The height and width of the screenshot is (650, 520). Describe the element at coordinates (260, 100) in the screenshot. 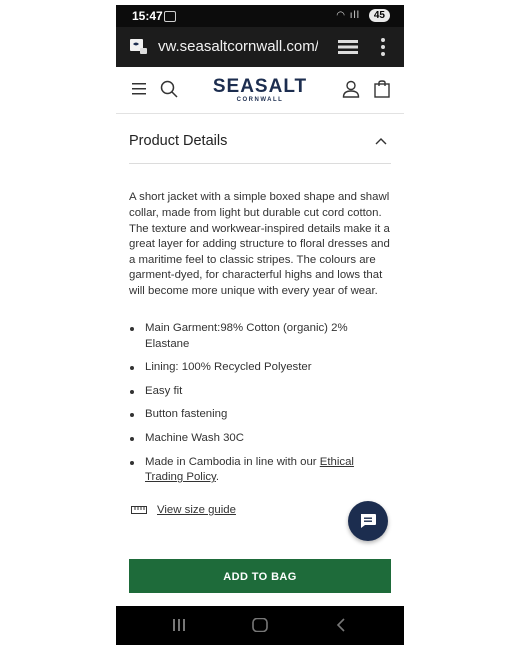

I see `logo-sub: CORNWALL` at that location.